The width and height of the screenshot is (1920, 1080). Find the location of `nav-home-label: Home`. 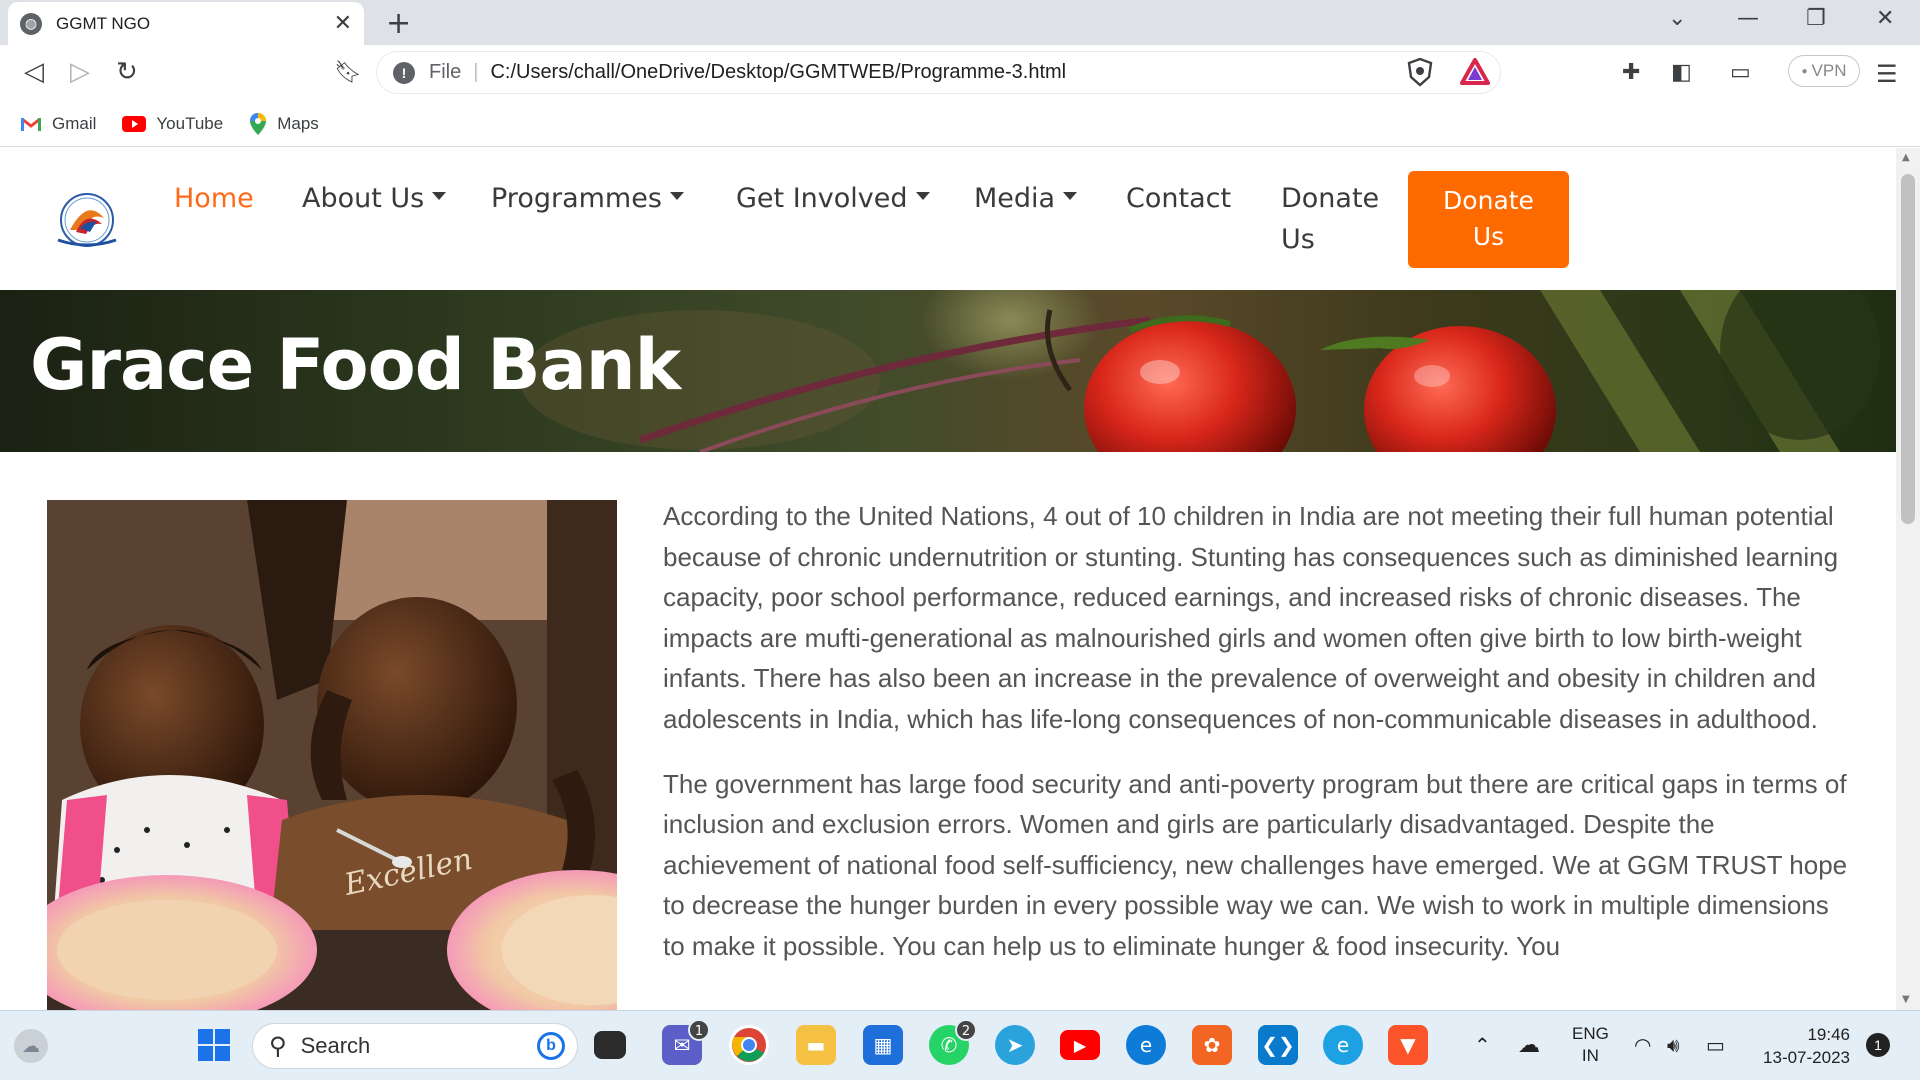

nav-home-label: Home is located at coordinates (214, 198).